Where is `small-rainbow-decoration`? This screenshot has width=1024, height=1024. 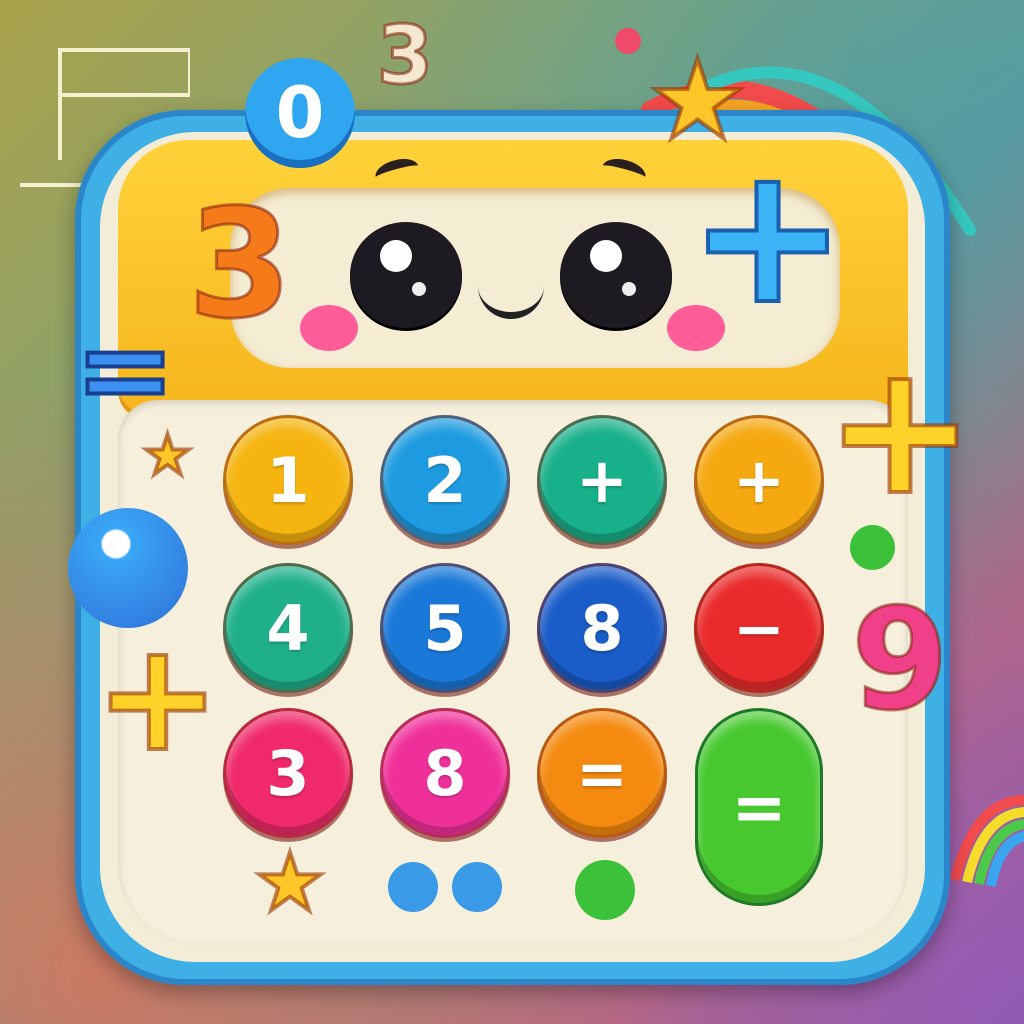 small-rainbow-decoration is located at coordinates (987, 841).